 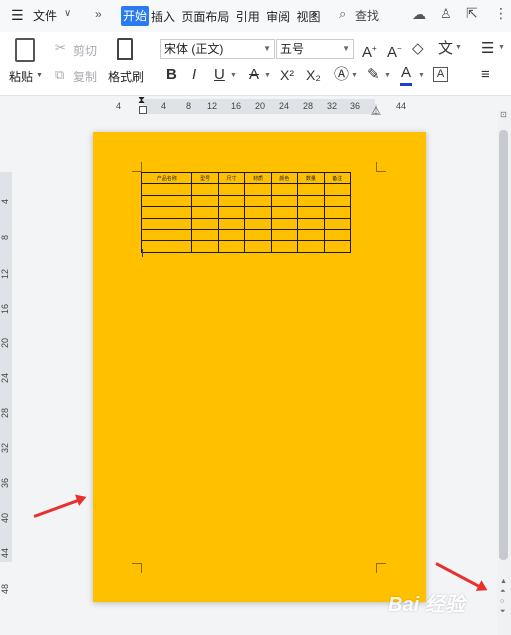 What do you see at coordinates (485, 75) in the screenshot?
I see `align-left-icon: ≡` at bounding box center [485, 75].